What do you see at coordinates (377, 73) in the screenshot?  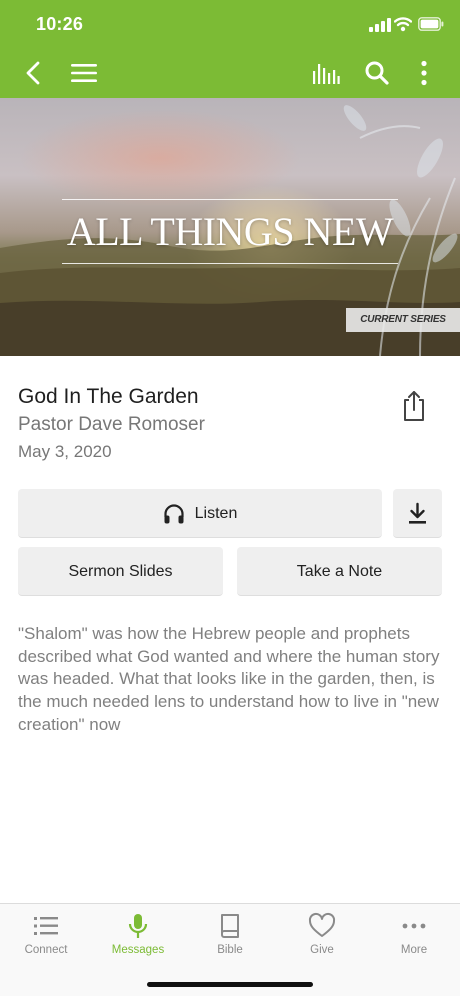 I see `search-icon` at bounding box center [377, 73].